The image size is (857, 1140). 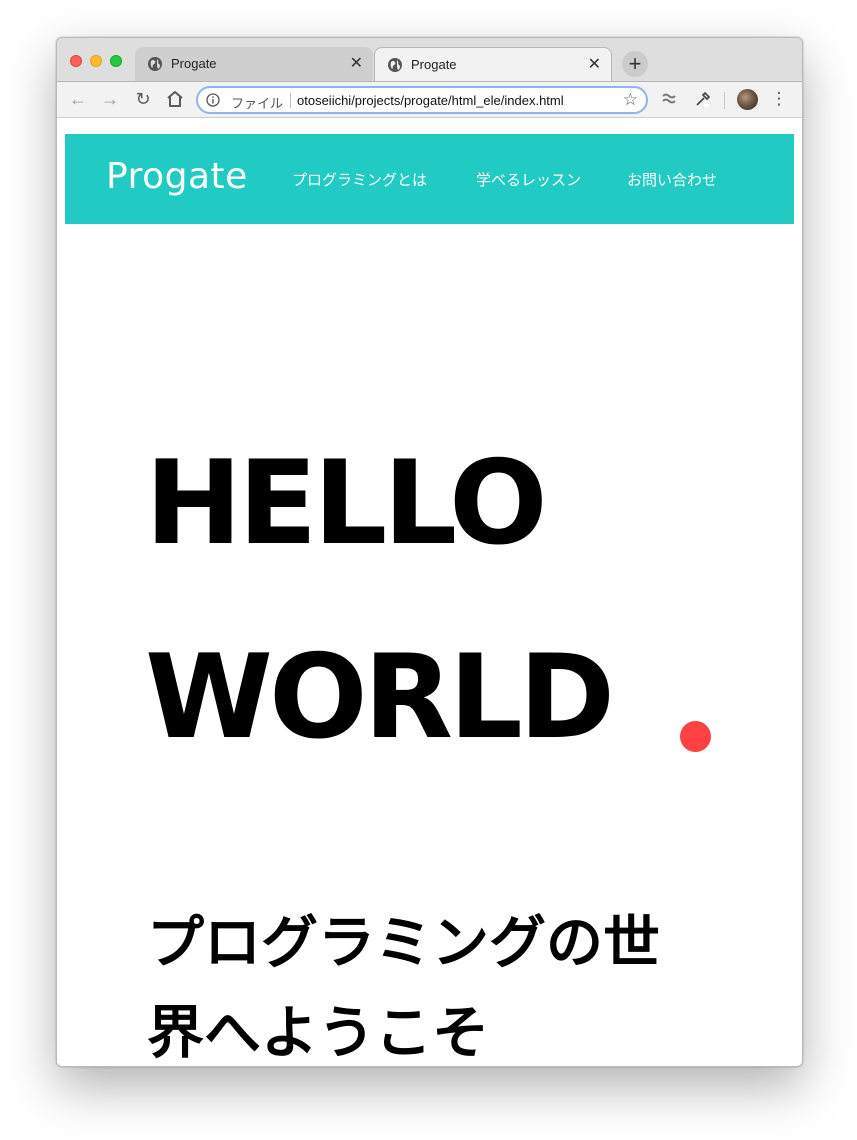 What do you see at coordinates (96, 61) in the screenshot?
I see `minimize-window-button` at bounding box center [96, 61].